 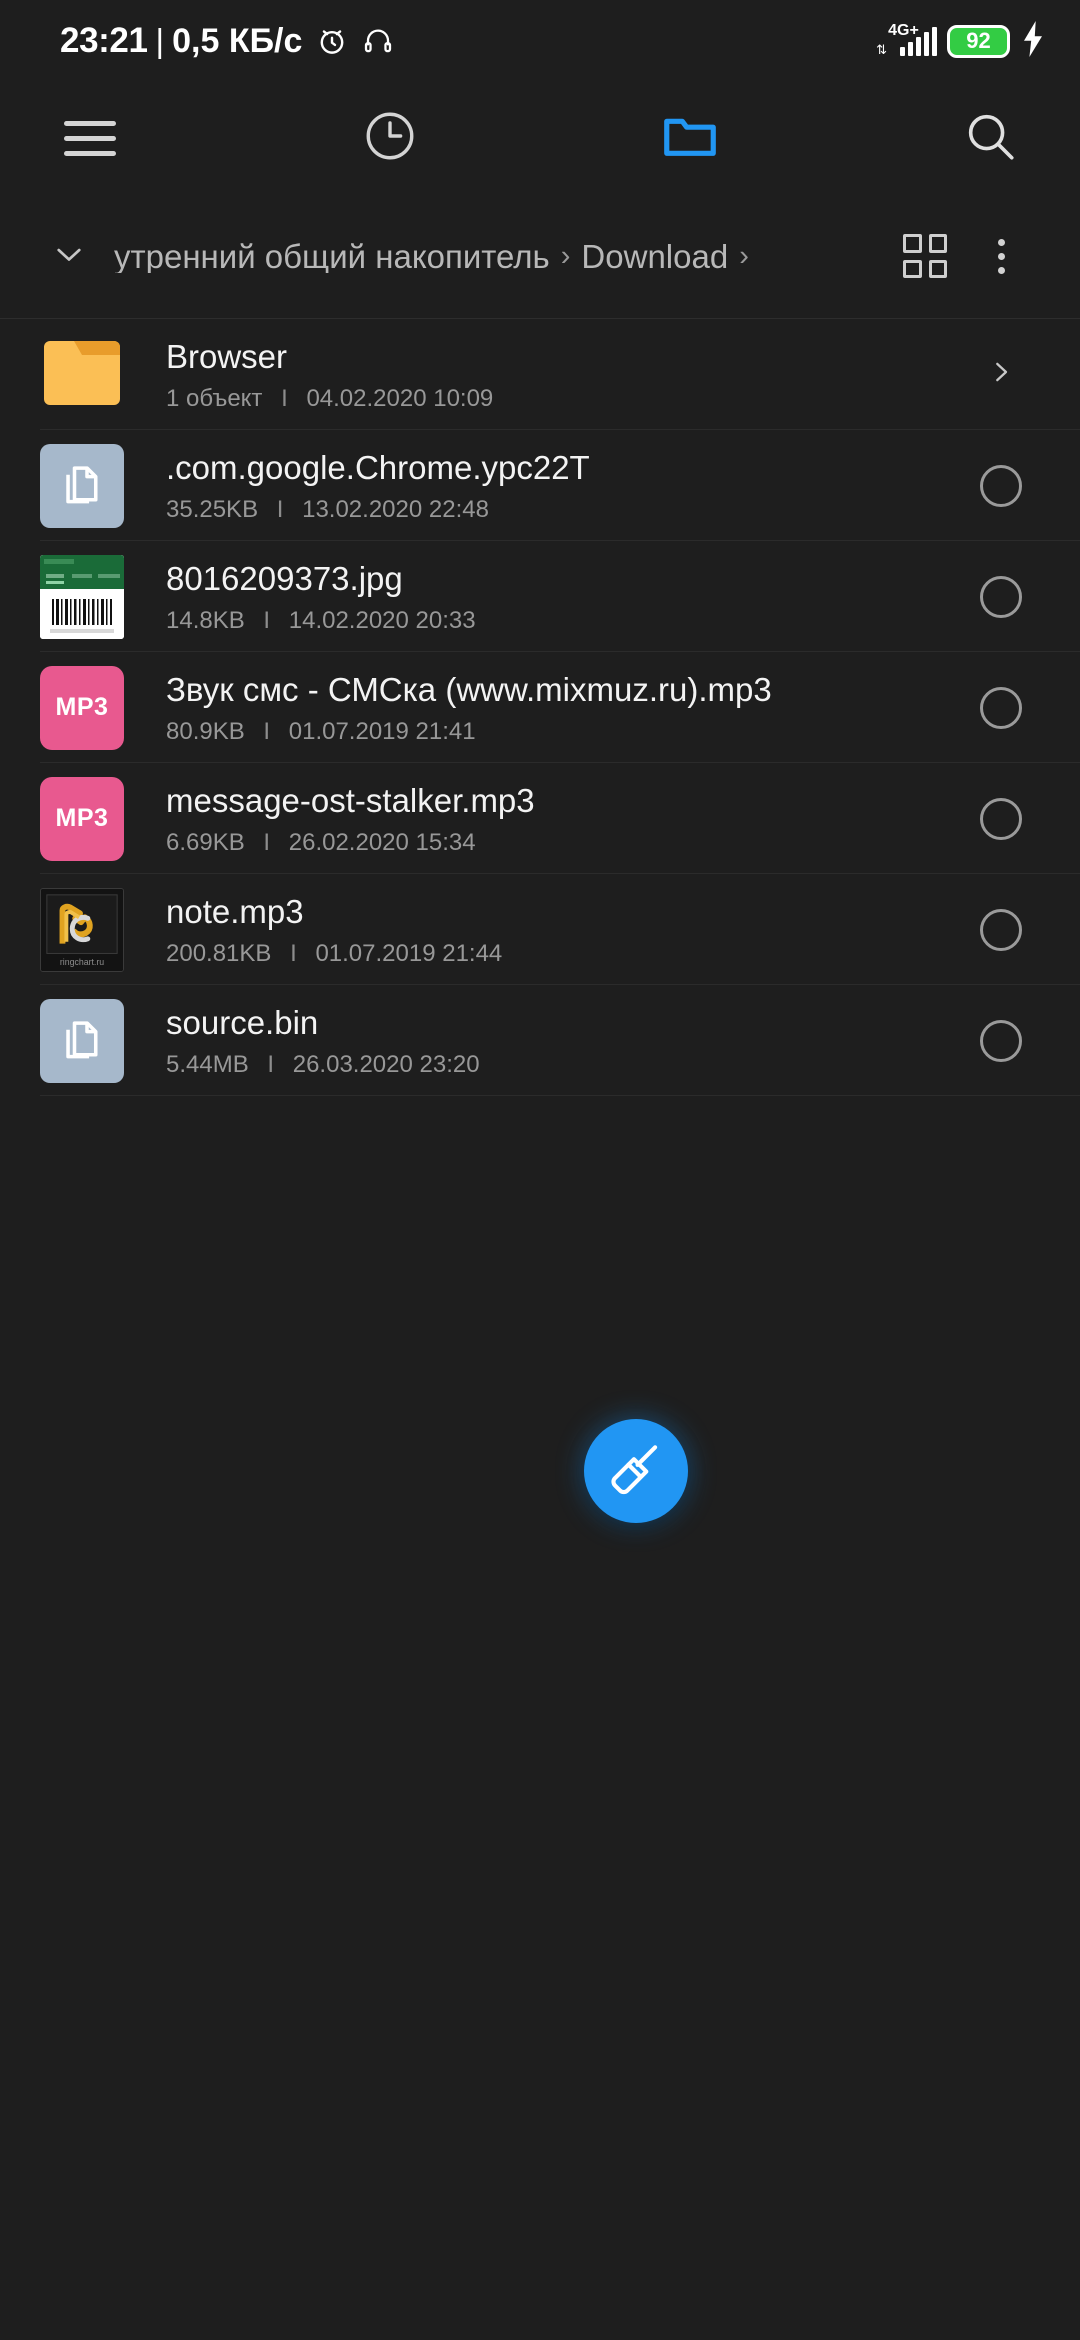 What do you see at coordinates (565, 399) in the screenshot?
I see `file-subtitle: 1 объект I 04.02.2020 10:09` at bounding box center [565, 399].